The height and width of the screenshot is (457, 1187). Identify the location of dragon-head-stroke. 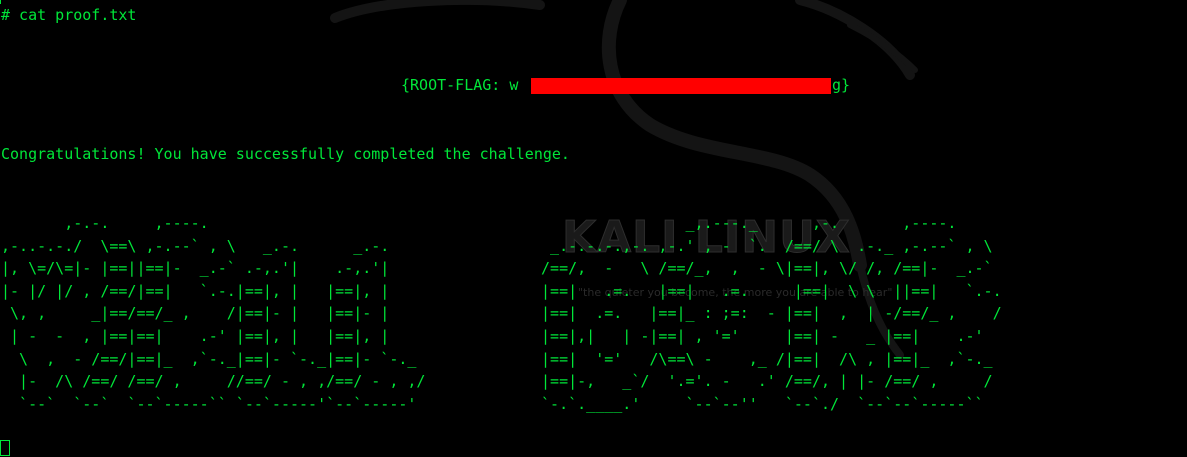
(437, 11).